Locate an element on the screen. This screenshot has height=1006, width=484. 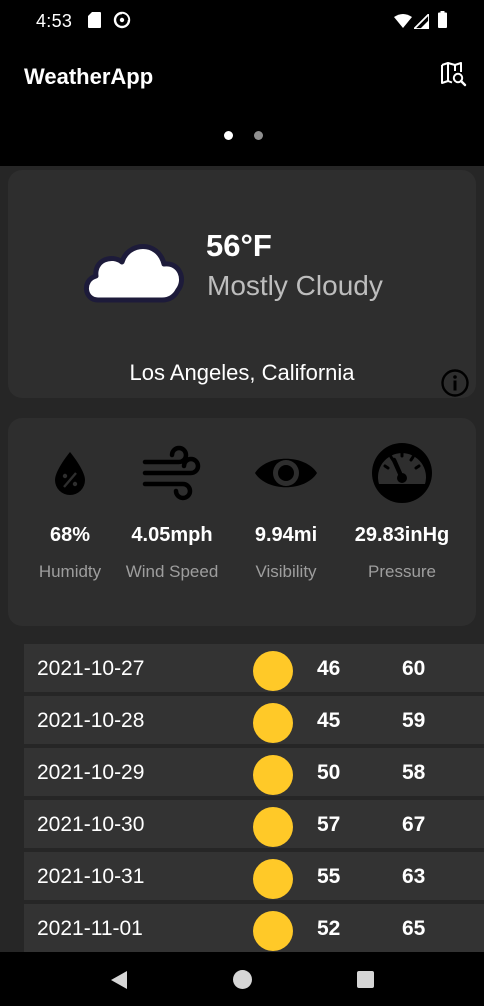
forecast-low: 52 is located at coordinates (329, 928).